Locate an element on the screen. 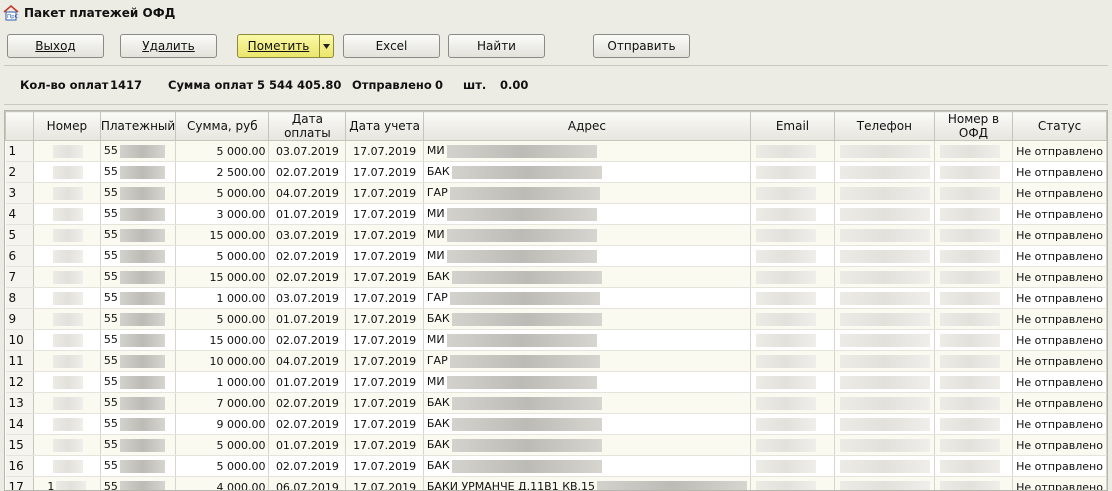 This screenshot has width=1112, height=491. column-header-payment-date: Дата оплаты is located at coordinates (307, 126).